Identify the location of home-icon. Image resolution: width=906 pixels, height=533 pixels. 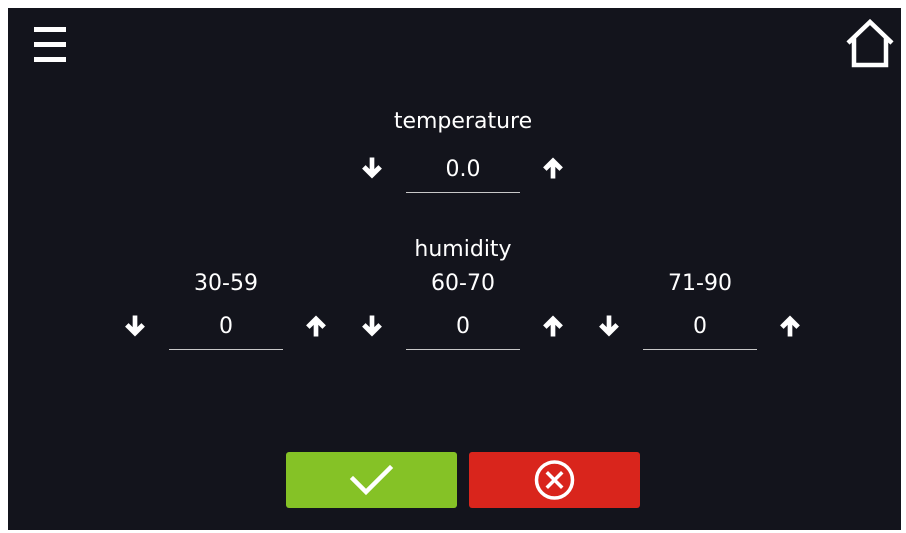
(870, 43).